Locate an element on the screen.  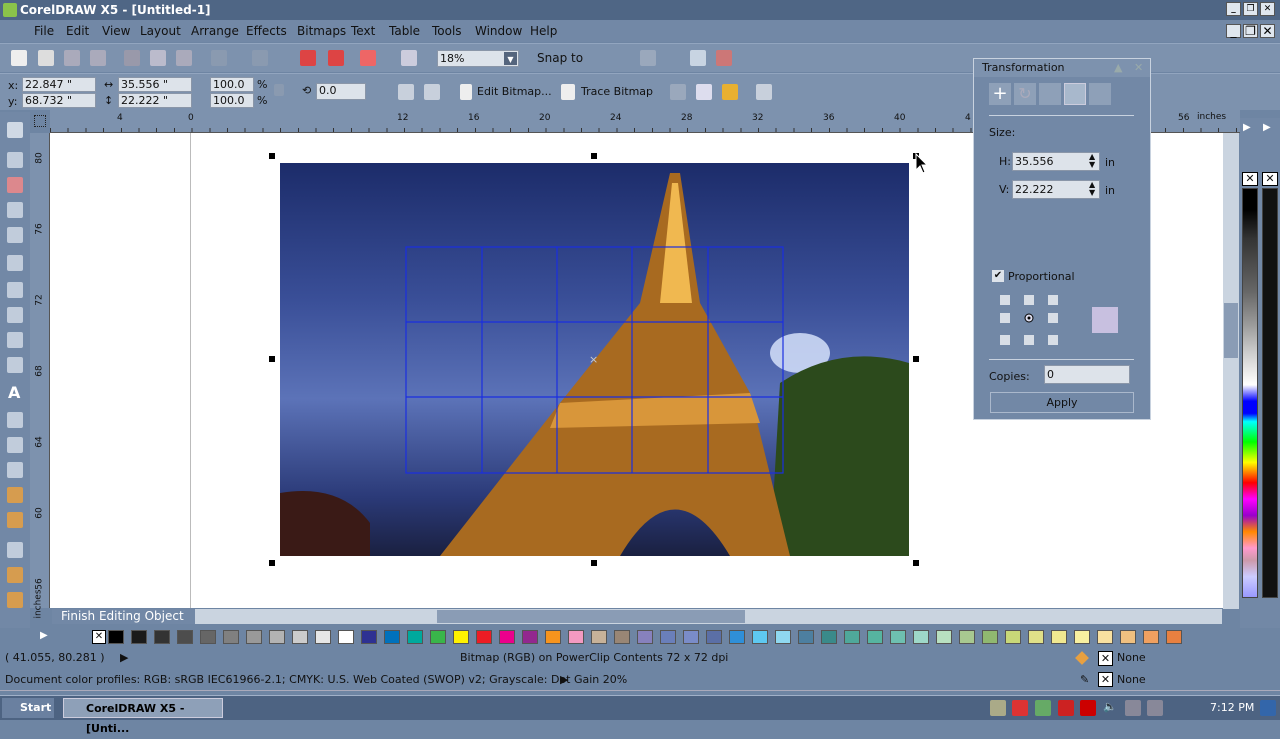
open-icon is located at coordinates (46, 58).